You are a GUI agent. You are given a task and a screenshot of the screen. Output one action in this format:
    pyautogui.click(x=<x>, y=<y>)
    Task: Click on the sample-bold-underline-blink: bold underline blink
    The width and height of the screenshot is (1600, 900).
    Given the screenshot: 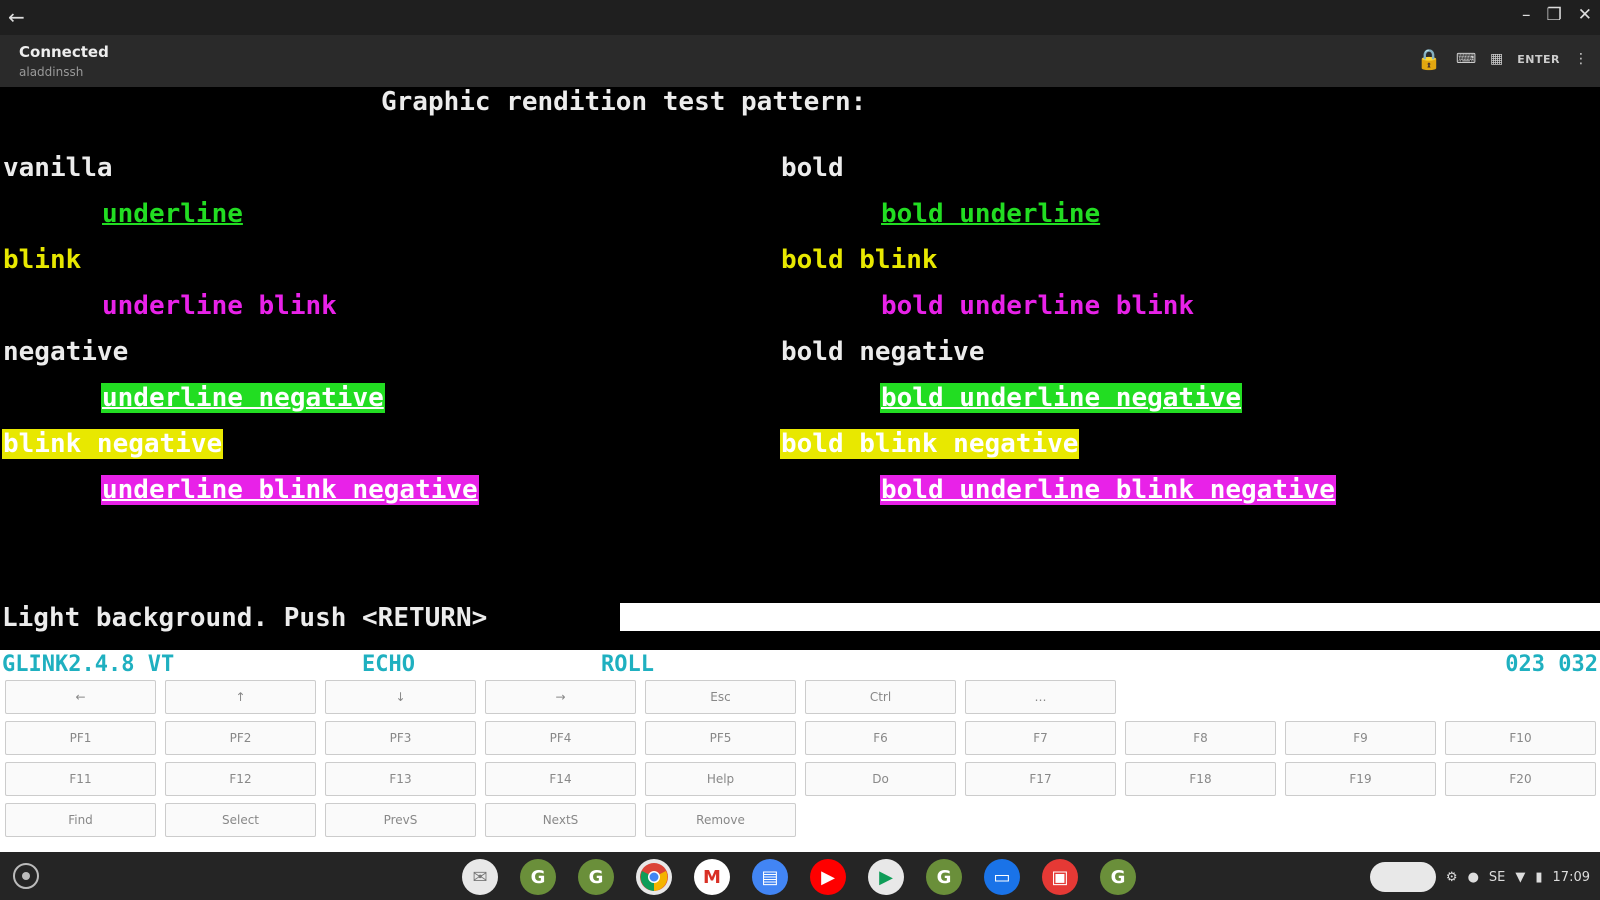 What is the action you would take?
    pyautogui.click(x=1038, y=306)
    